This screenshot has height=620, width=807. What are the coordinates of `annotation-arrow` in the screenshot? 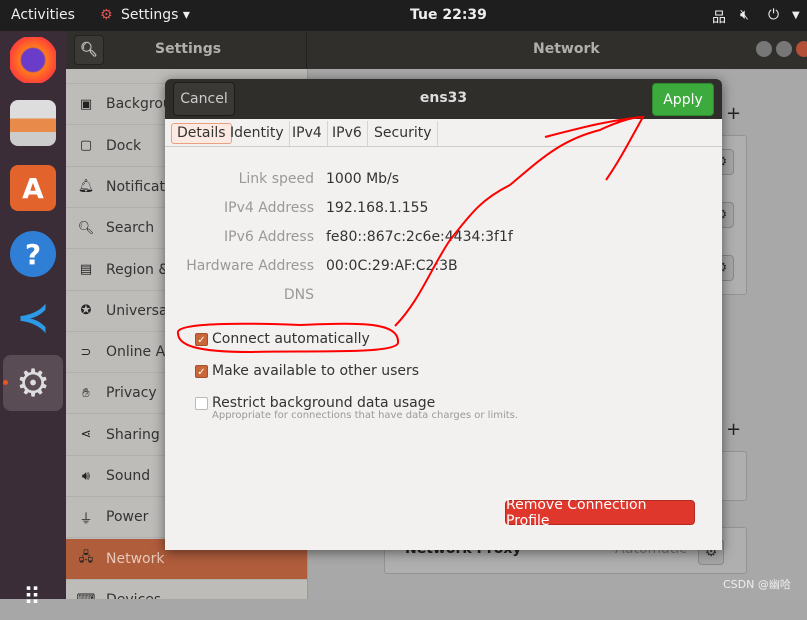 It's located at (519, 221).